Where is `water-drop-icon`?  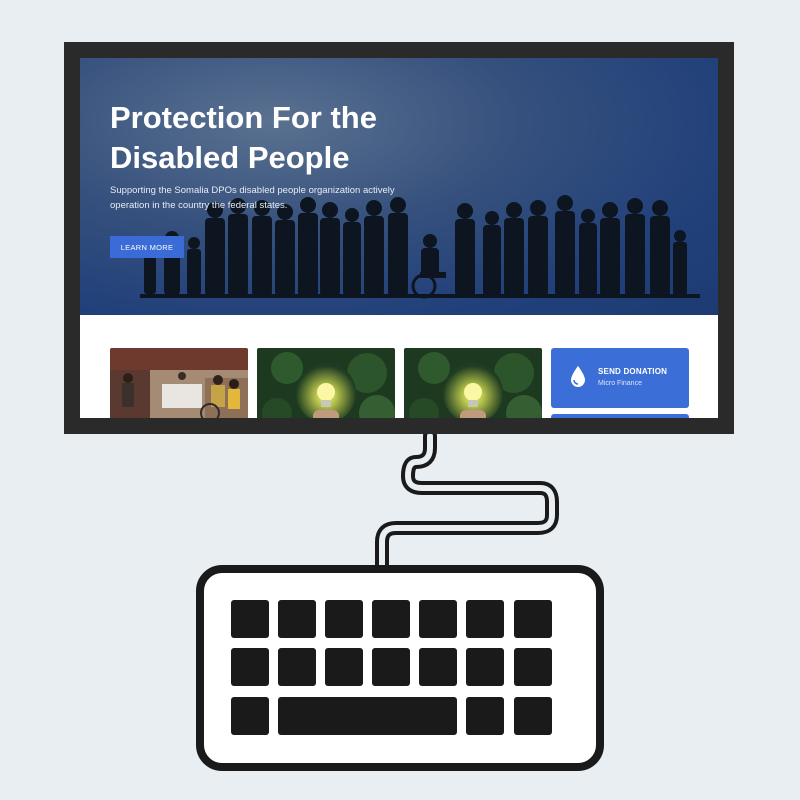
water-drop-icon is located at coordinates (578, 376).